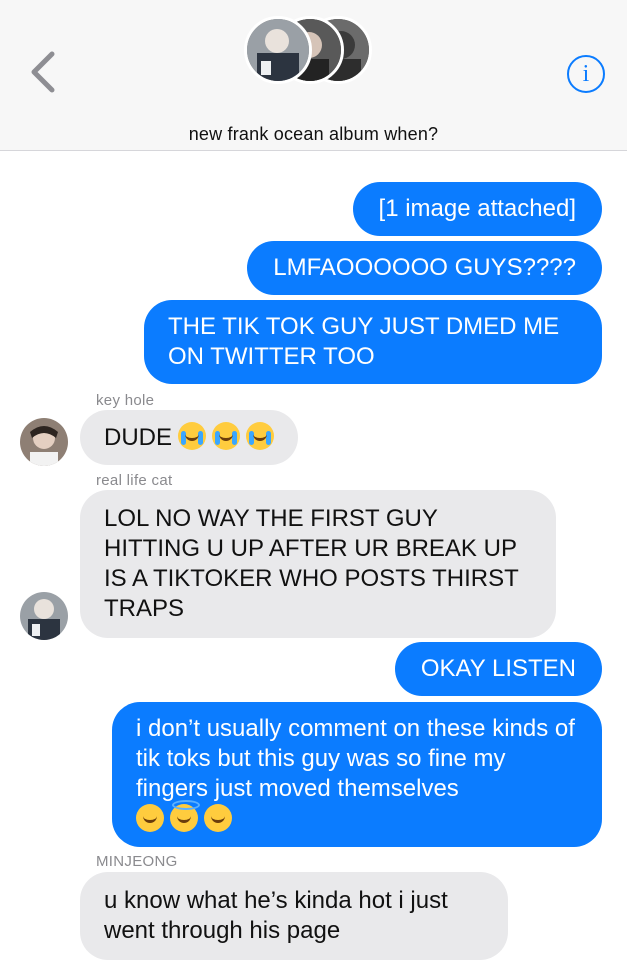 The image size is (627, 960). What do you see at coordinates (44, 72) in the screenshot?
I see `back-chevron-icon` at bounding box center [44, 72].